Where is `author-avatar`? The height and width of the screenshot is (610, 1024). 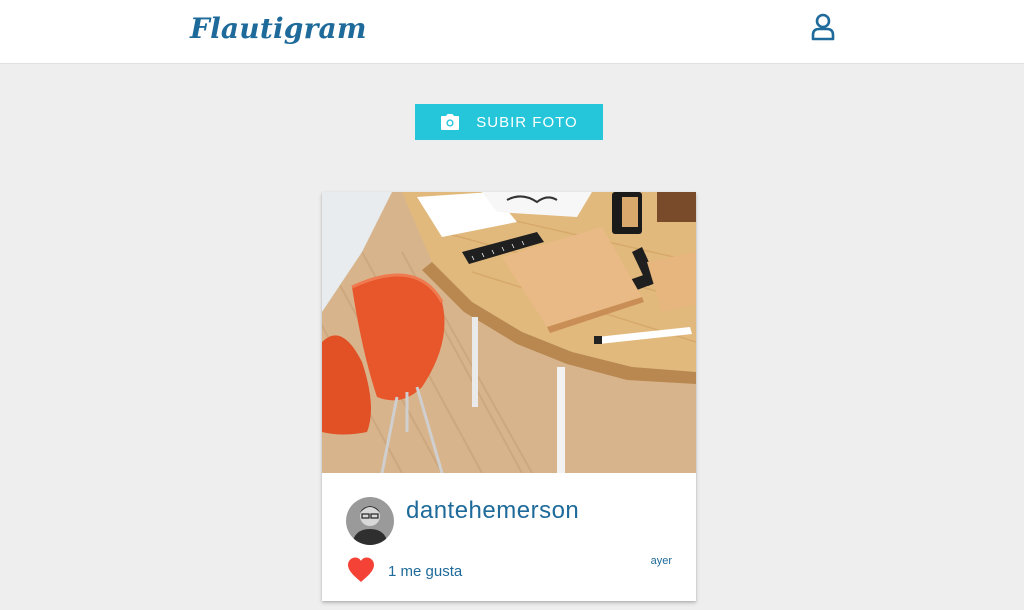 author-avatar is located at coordinates (370, 521).